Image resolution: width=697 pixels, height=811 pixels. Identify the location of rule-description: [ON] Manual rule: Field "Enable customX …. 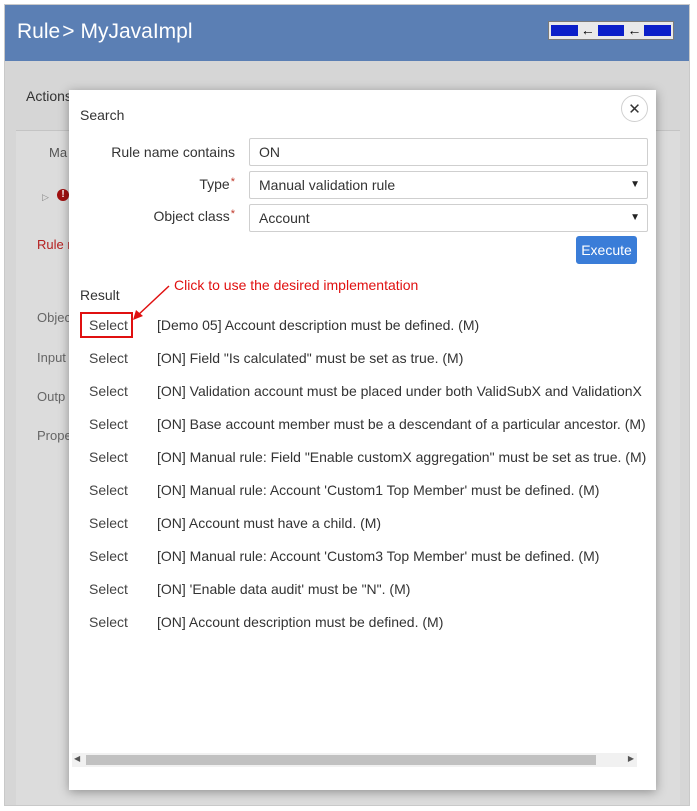
(401, 457).